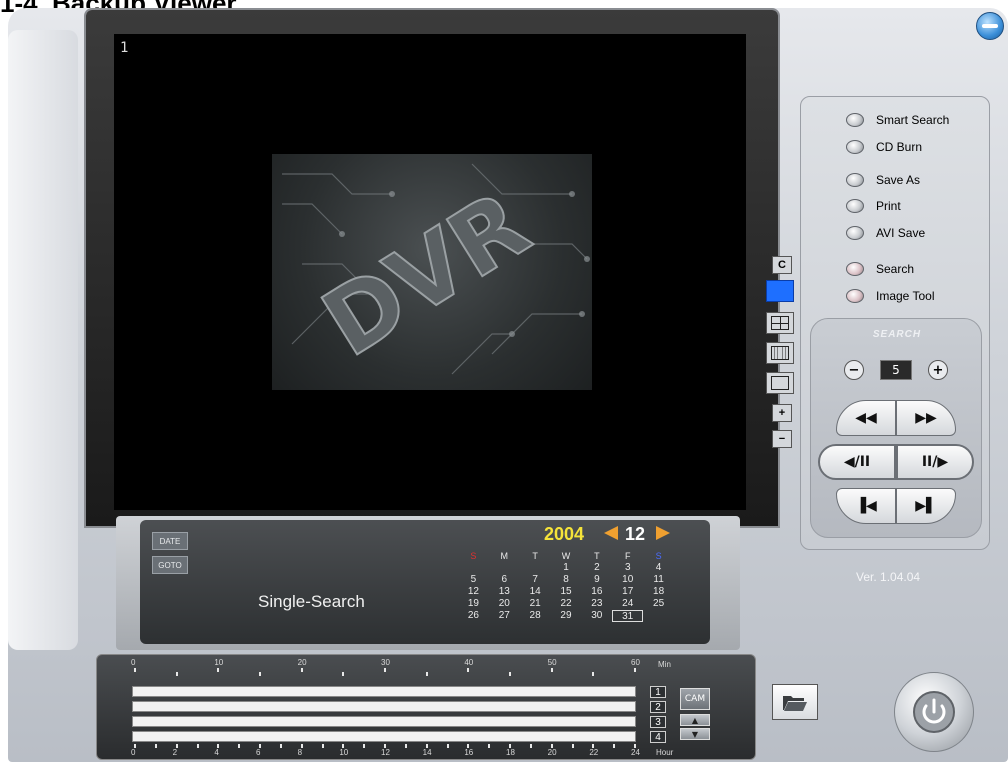 The height and width of the screenshot is (762, 1008). What do you see at coordinates (935, 462) in the screenshot?
I see `play-pause-button: II/▶` at bounding box center [935, 462].